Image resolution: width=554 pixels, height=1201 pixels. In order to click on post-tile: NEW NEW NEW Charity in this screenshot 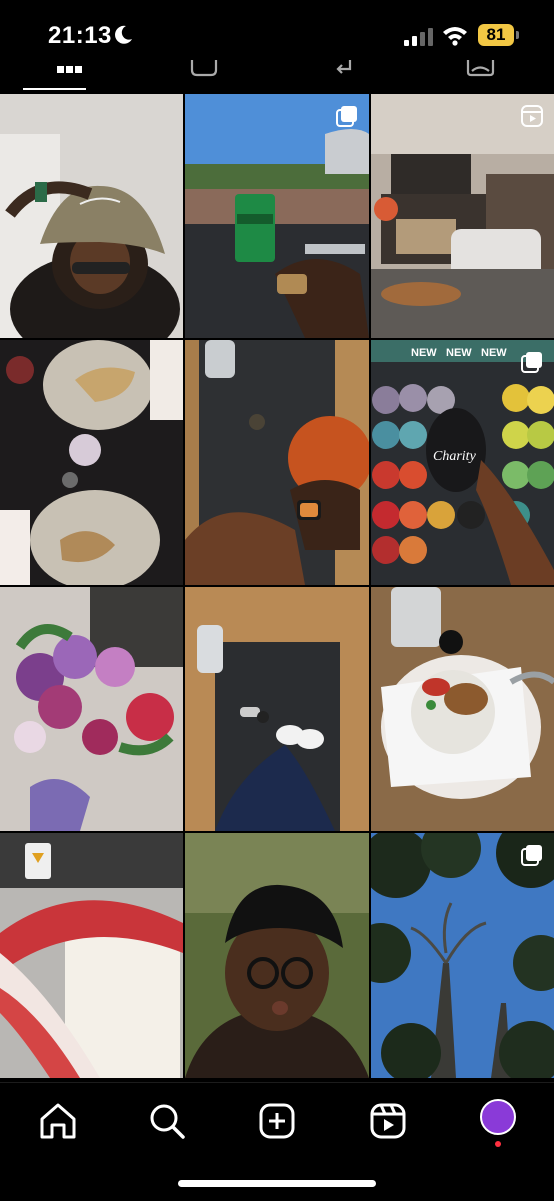, I will do `click(462, 462)`.